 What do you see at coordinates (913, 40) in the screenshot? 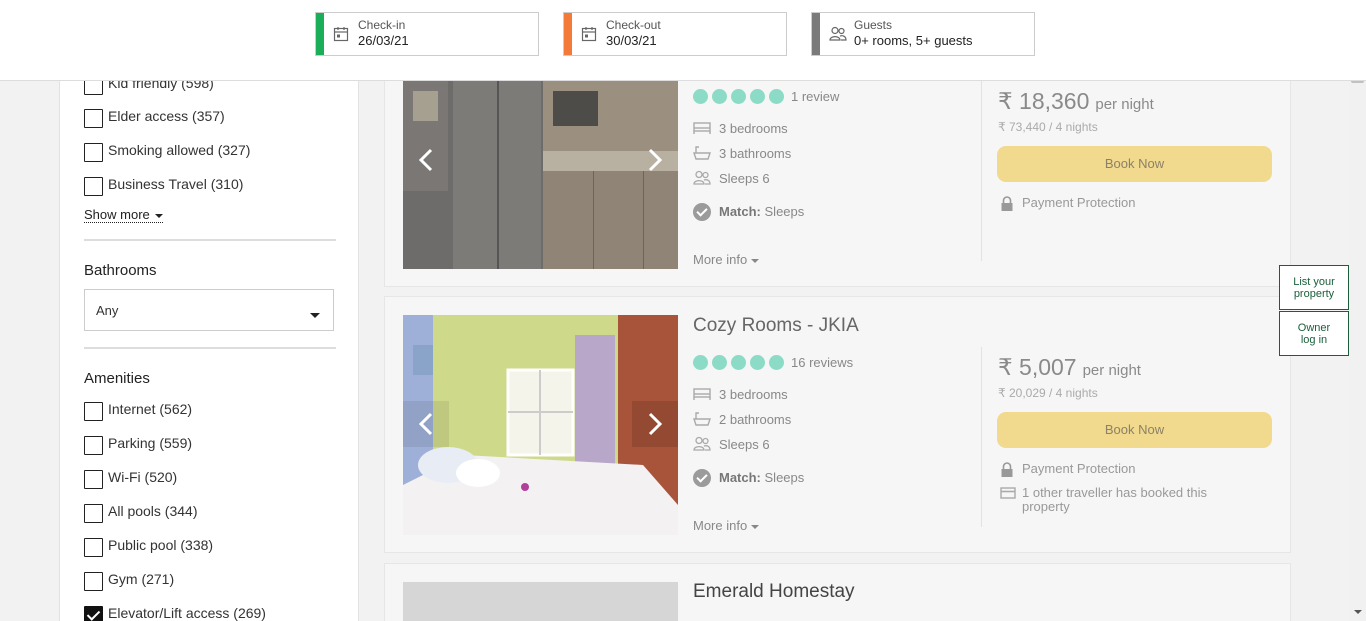
I see `guests-value: 0+ rooms, 5+ guests` at bounding box center [913, 40].